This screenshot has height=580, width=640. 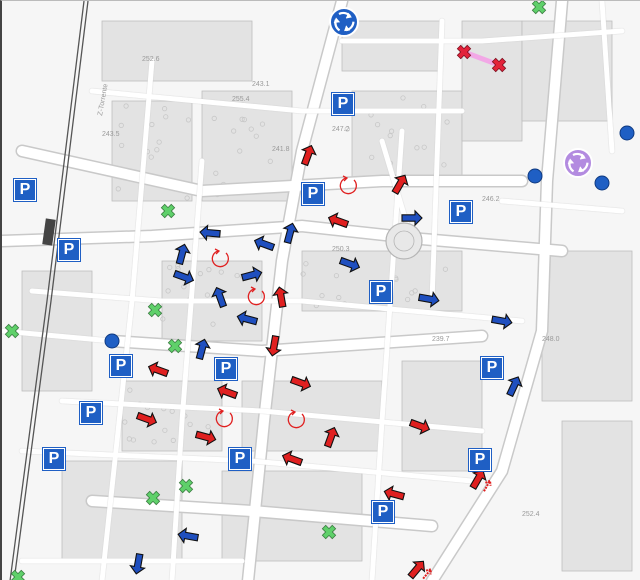 I want to click on map-label: 247.2, so click(x=341, y=129).